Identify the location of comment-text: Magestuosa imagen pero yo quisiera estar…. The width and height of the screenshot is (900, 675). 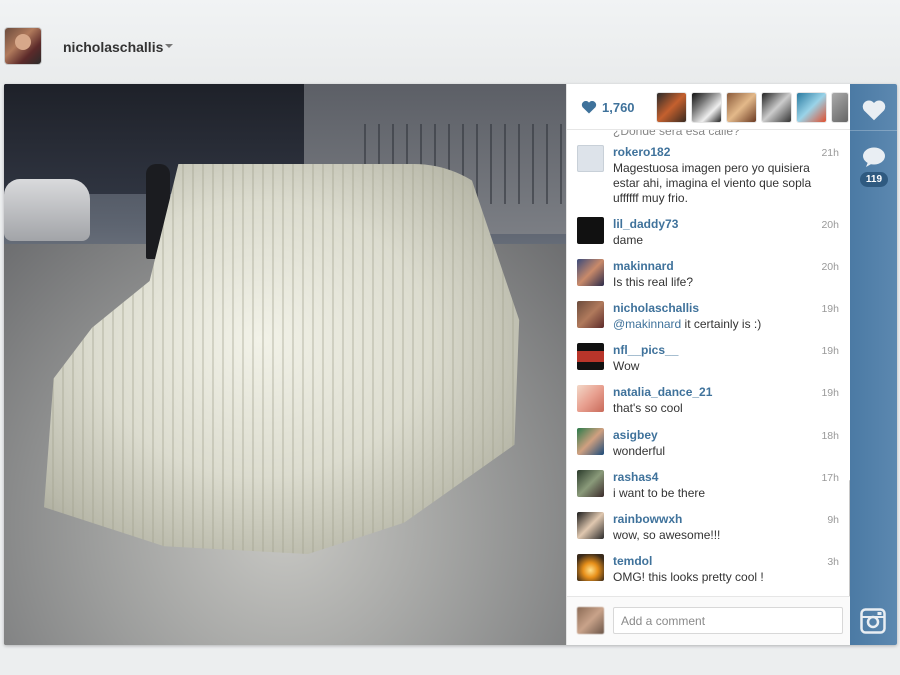
(712, 183).